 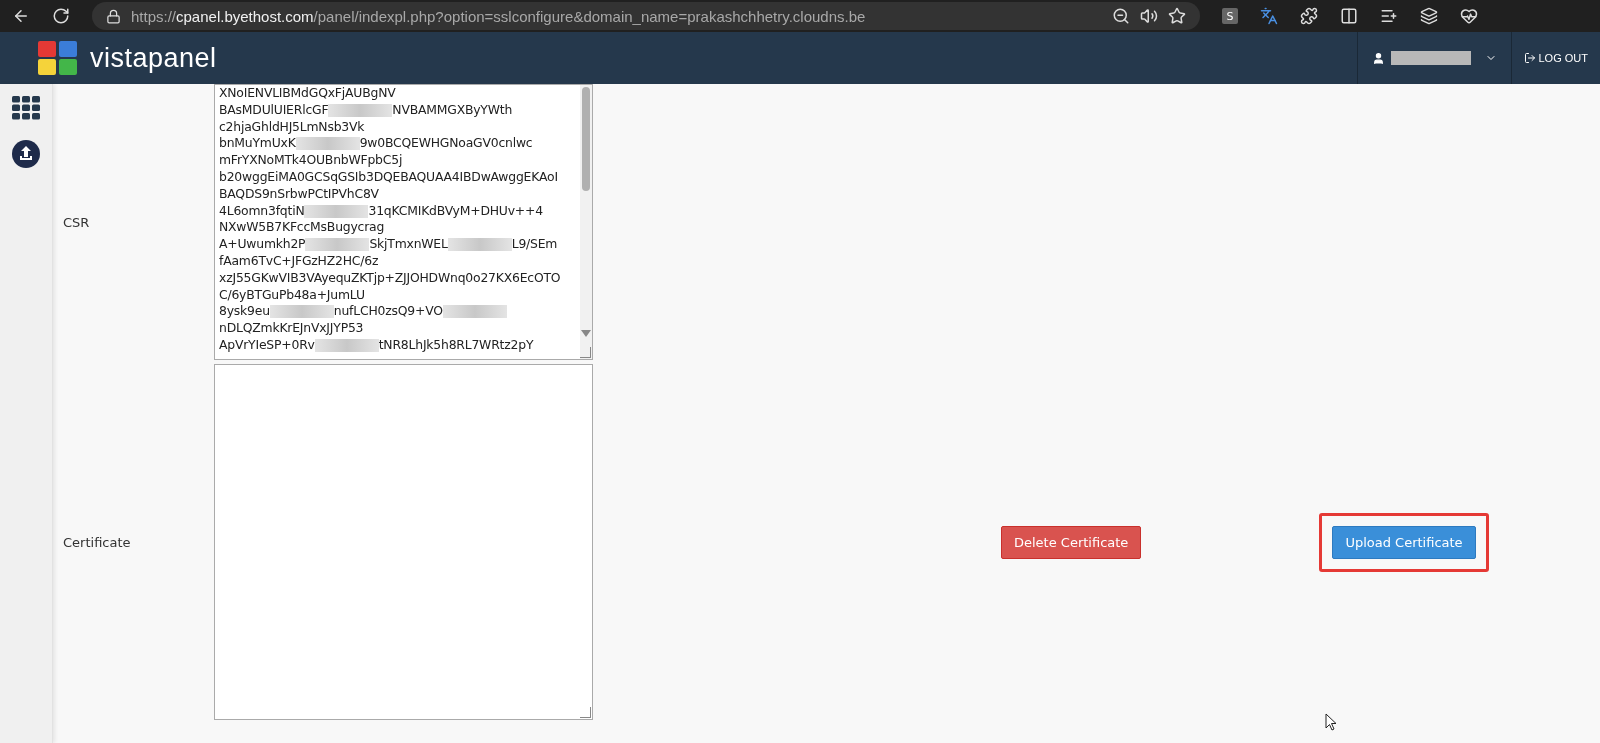 I want to click on favorites-icon, so click(x=1389, y=16).